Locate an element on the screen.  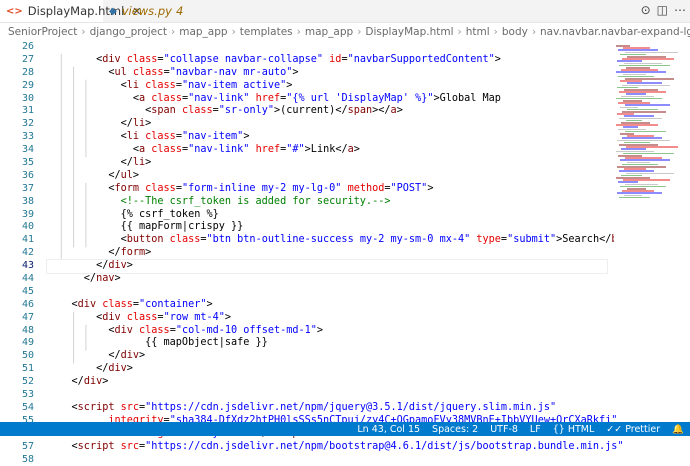
breadcrumb-item: templates is located at coordinates (266, 32).